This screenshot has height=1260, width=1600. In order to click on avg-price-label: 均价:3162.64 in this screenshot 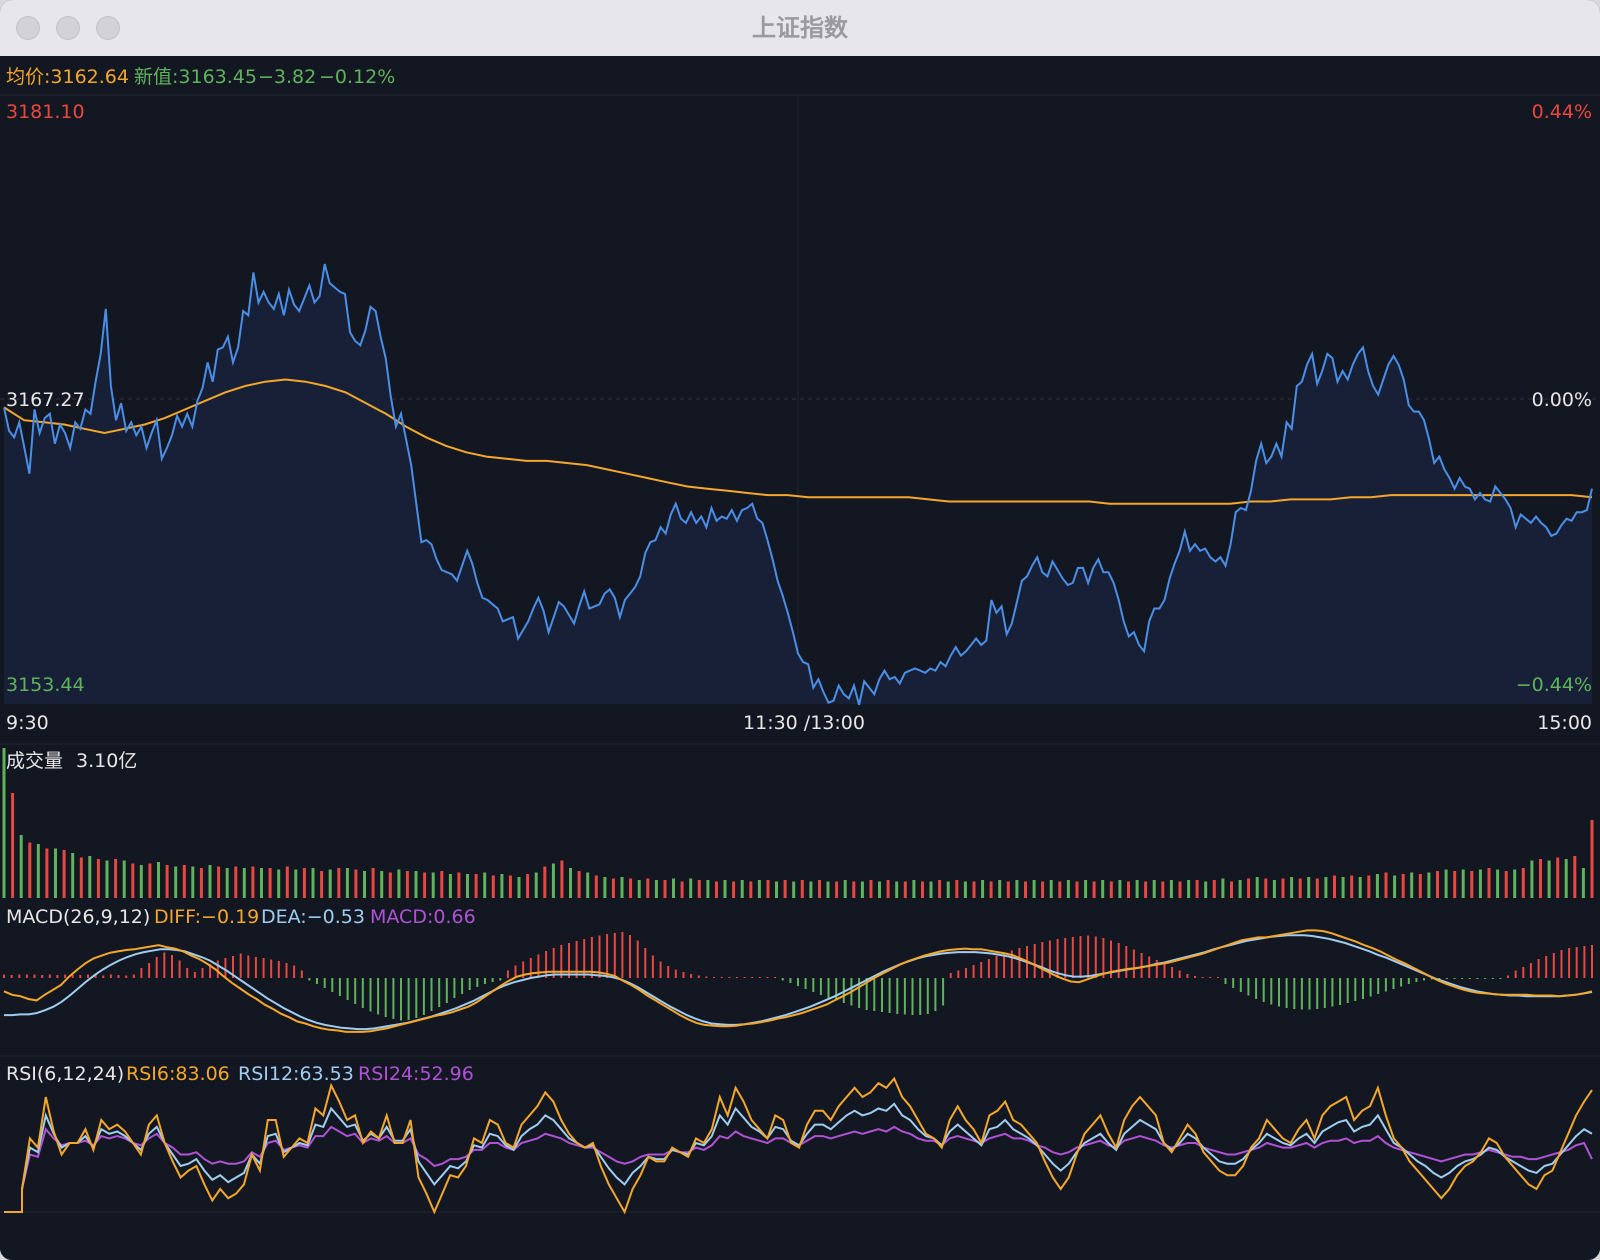, I will do `click(67, 77)`.